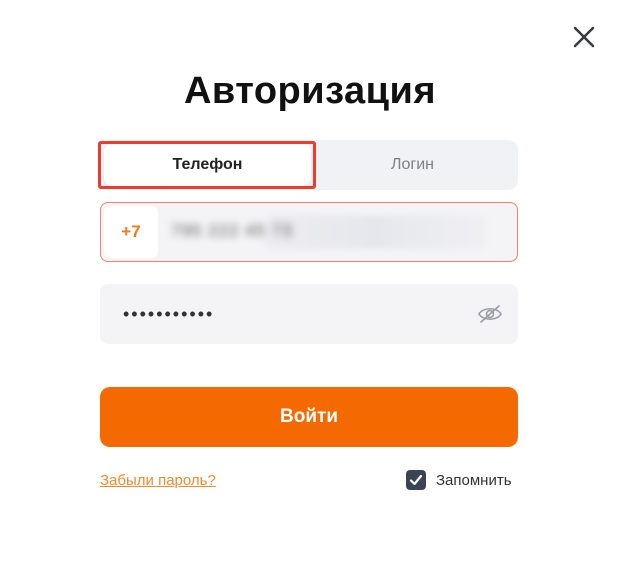  Describe the element at coordinates (309, 314) in the screenshot. I see `password-field: •••••••••••` at that location.